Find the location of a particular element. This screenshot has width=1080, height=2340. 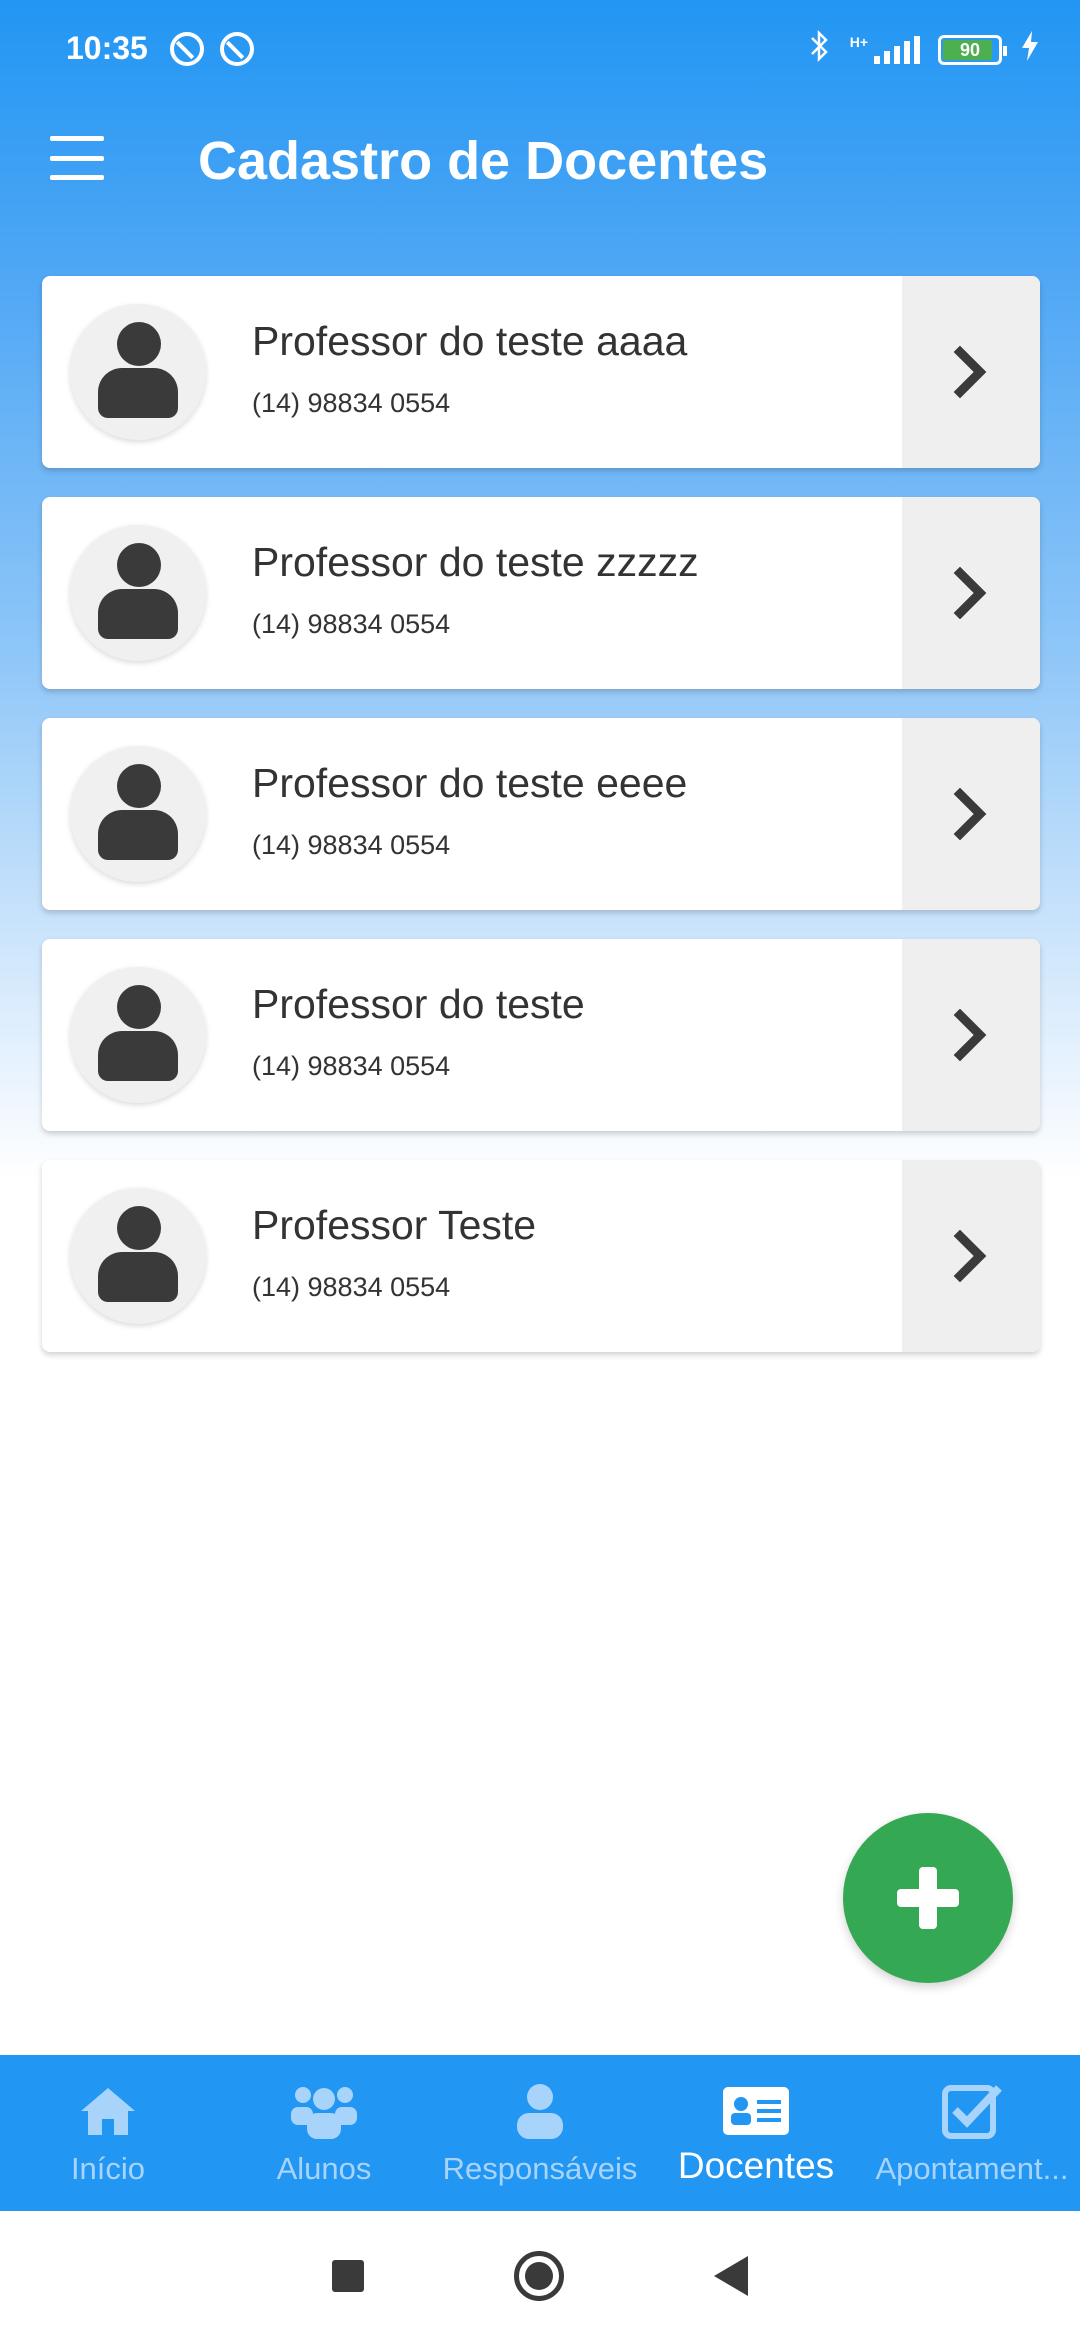

plus-icon is located at coordinates (928, 1898).